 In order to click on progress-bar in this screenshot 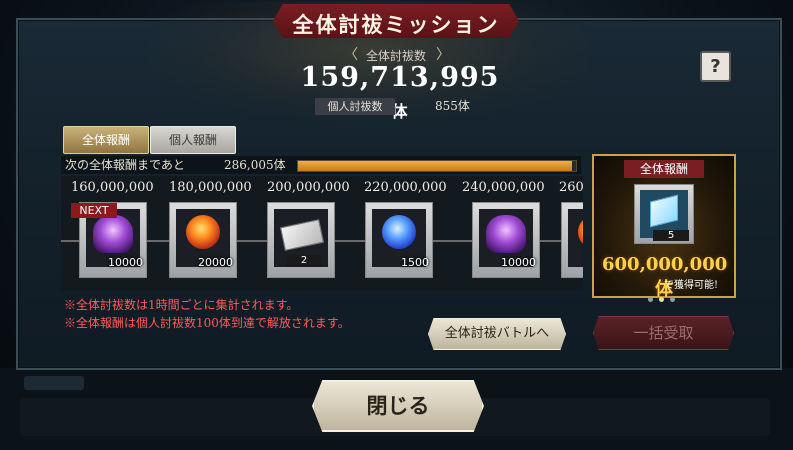, I will do `click(437, 166)`.